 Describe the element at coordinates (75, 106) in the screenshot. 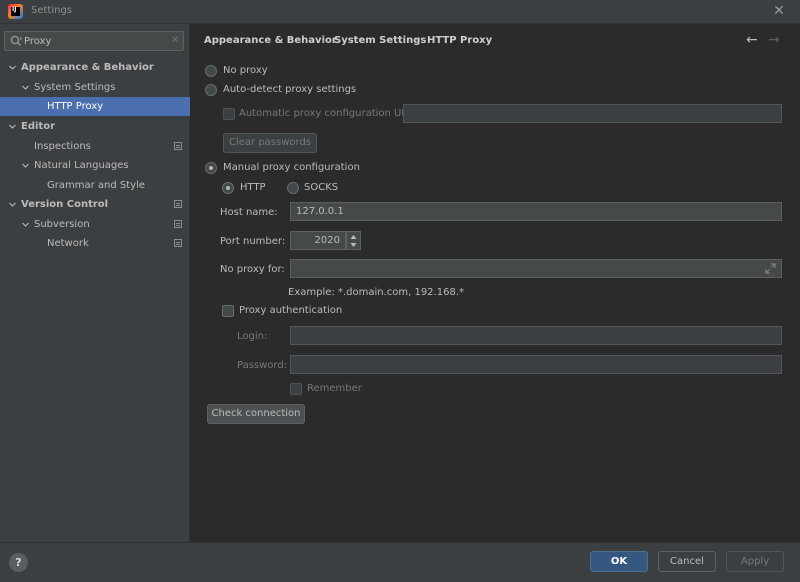

I see `tree-item-label: HTTP Proxy` at that location.